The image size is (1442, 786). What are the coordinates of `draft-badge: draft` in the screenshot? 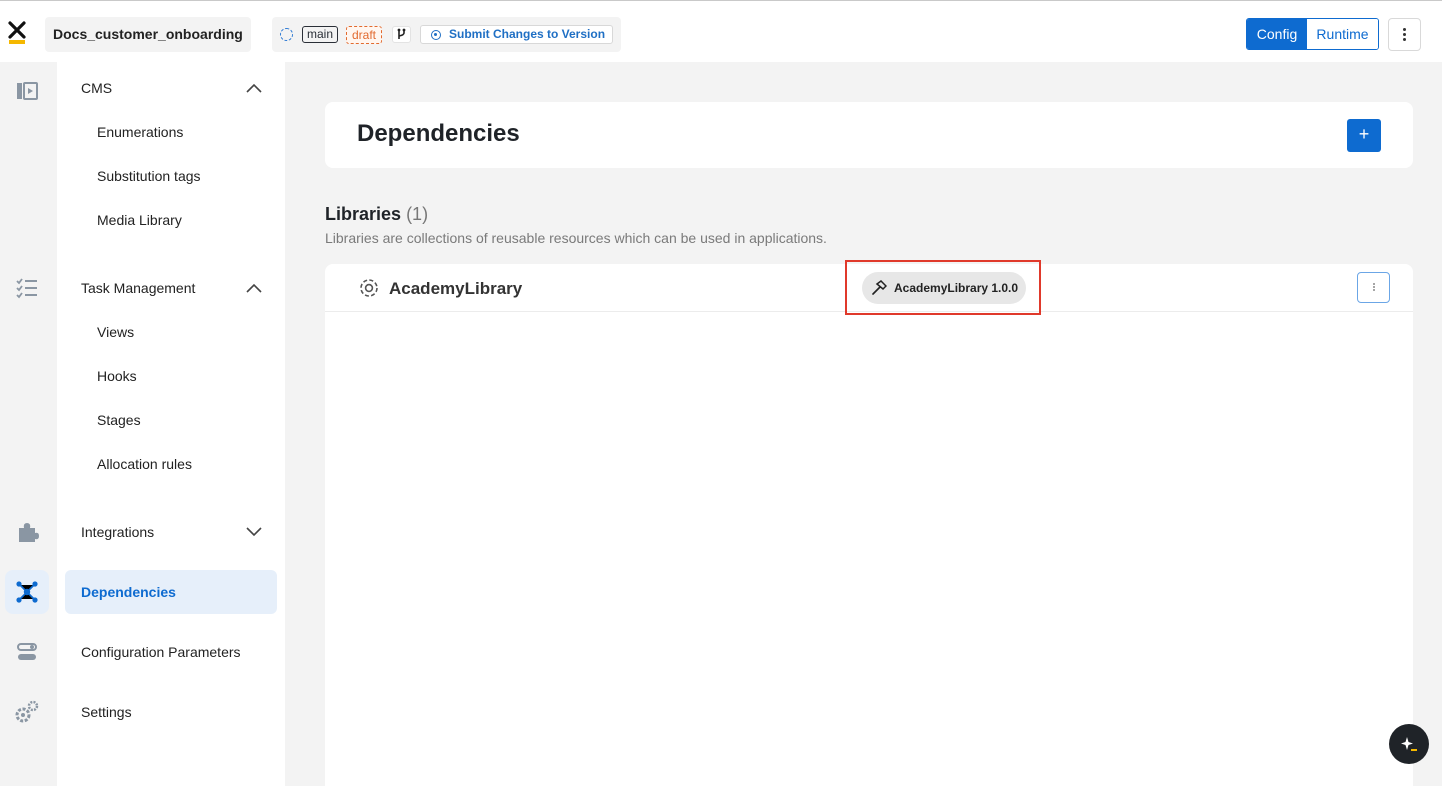 It's located at (364, 35).